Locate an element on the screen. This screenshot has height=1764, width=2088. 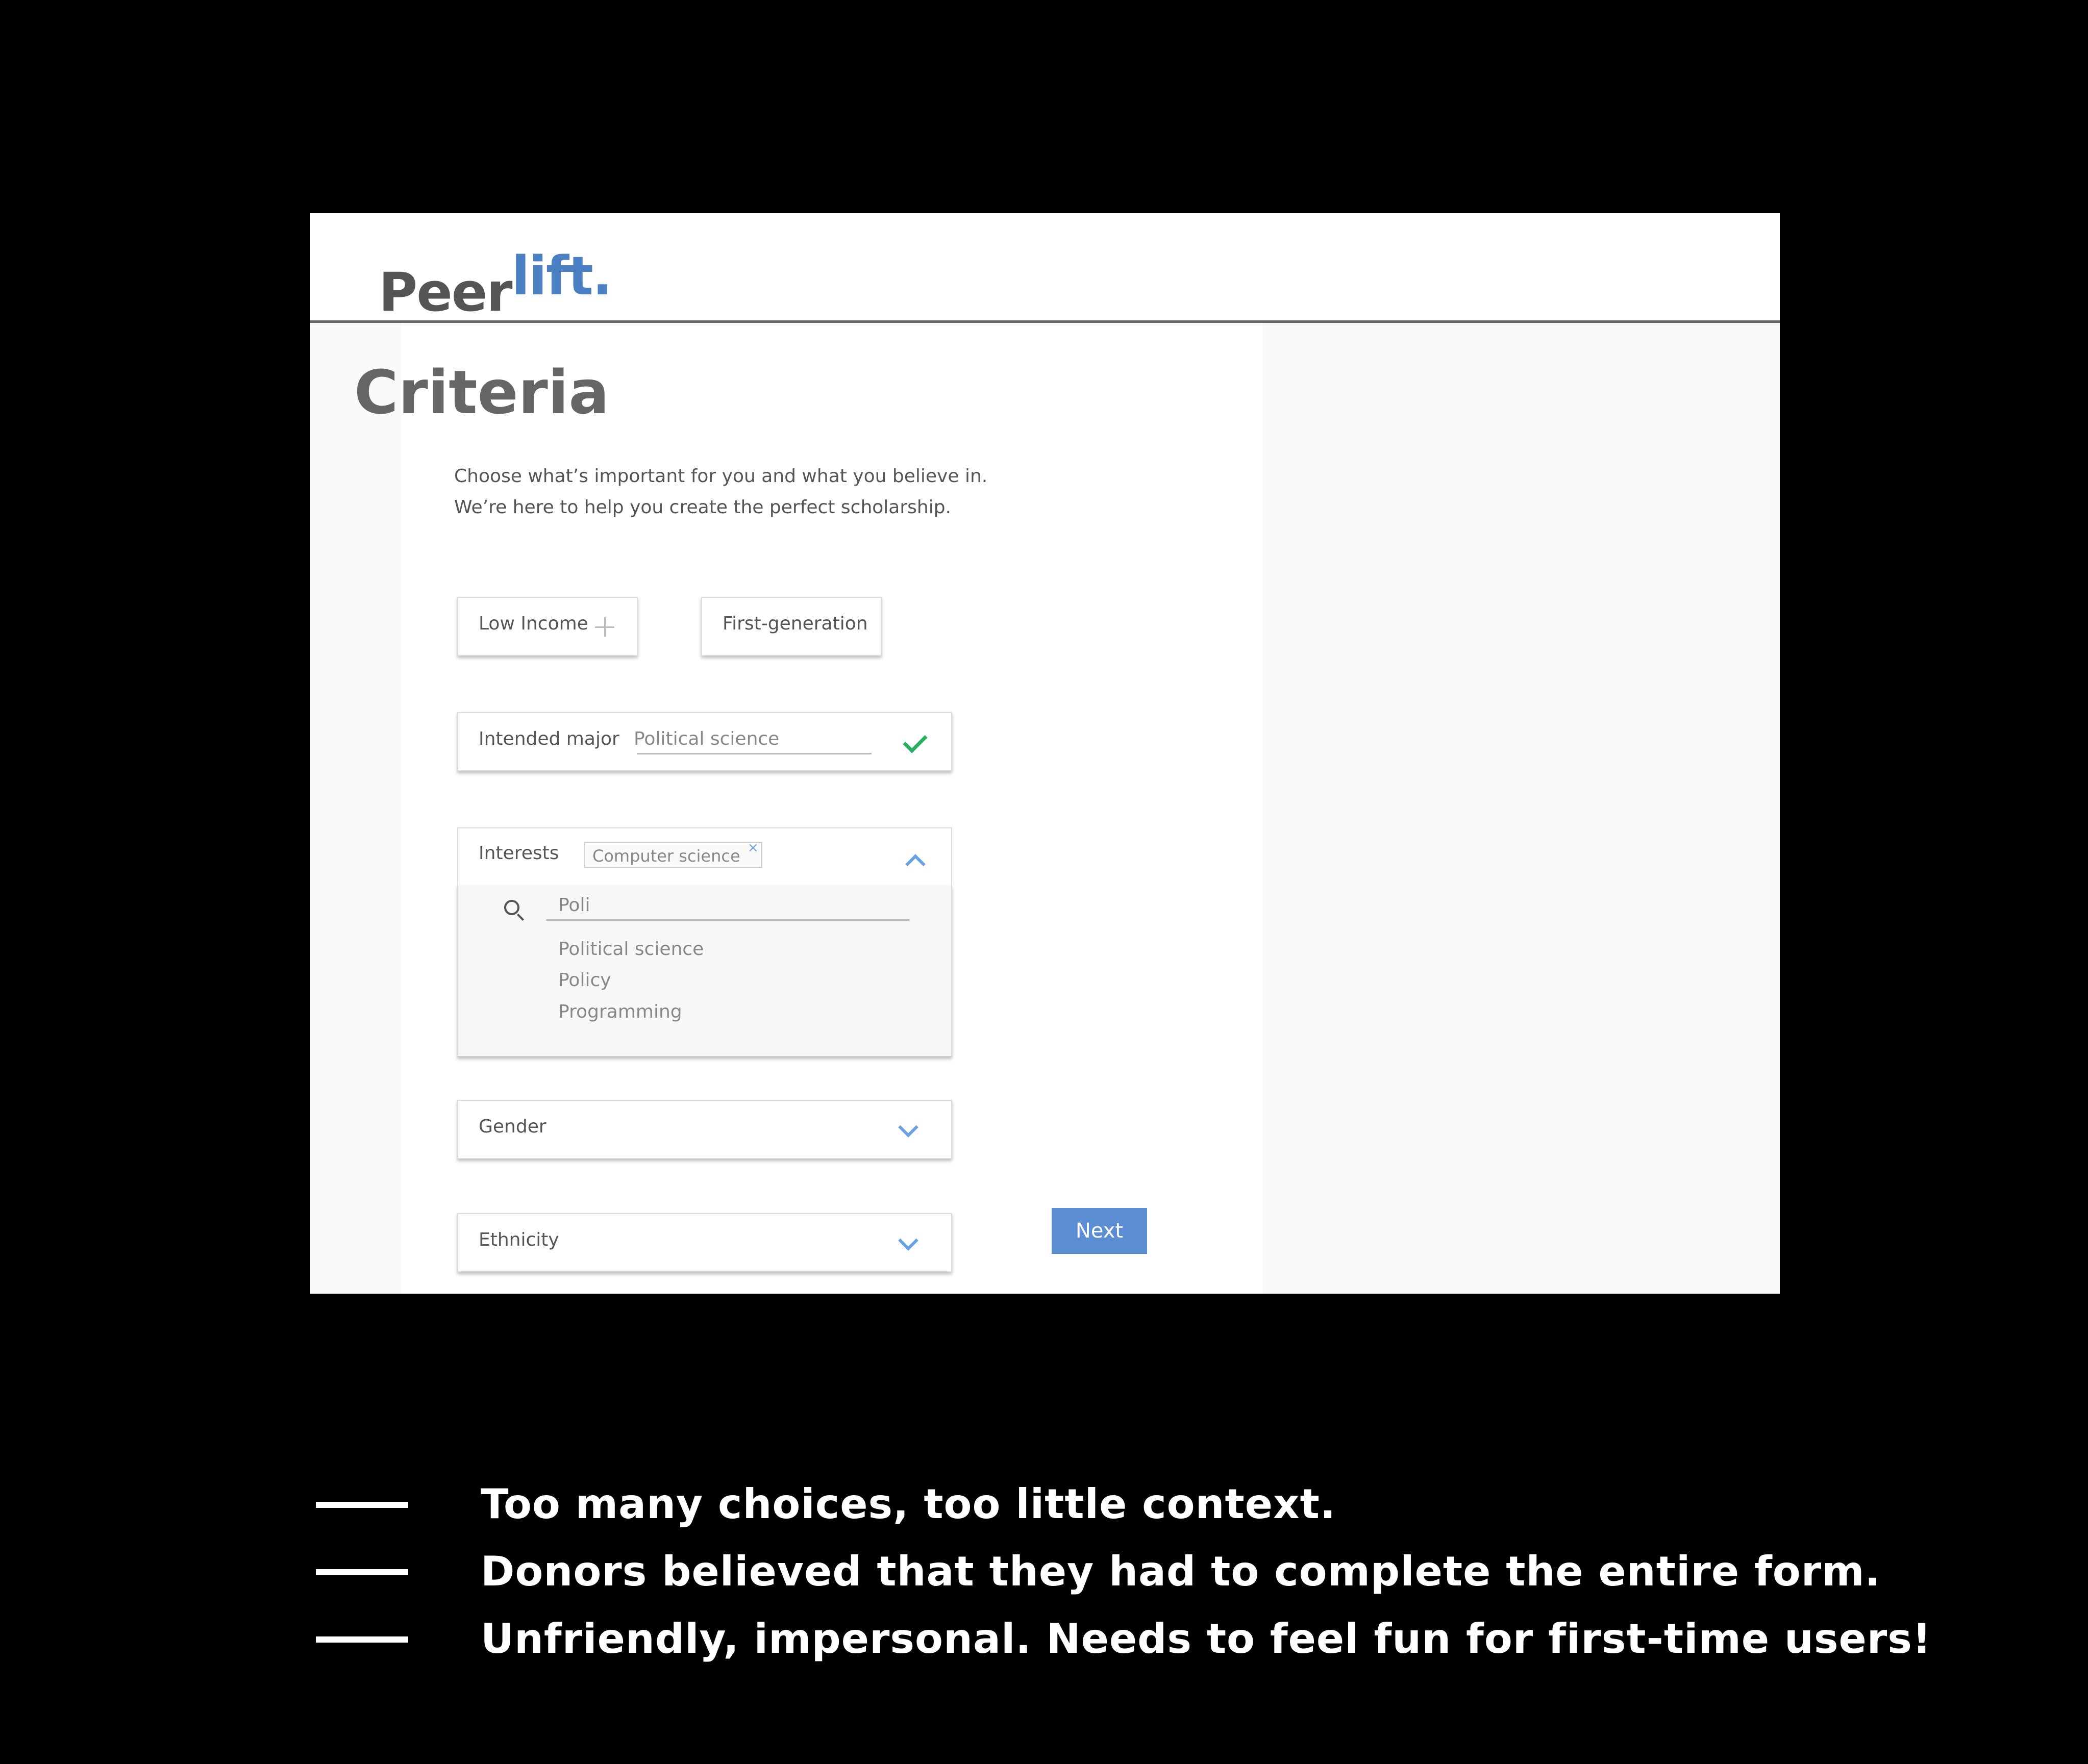
interest-tag-label: Computer science is located at coordinates (666, 856).